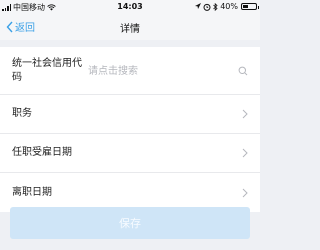 This screenshot has height=250, width=320. Describe the element at coordinates (47, 70) in the screenshot. I see `credit-code-label: 统一社会信用代码` at that location.